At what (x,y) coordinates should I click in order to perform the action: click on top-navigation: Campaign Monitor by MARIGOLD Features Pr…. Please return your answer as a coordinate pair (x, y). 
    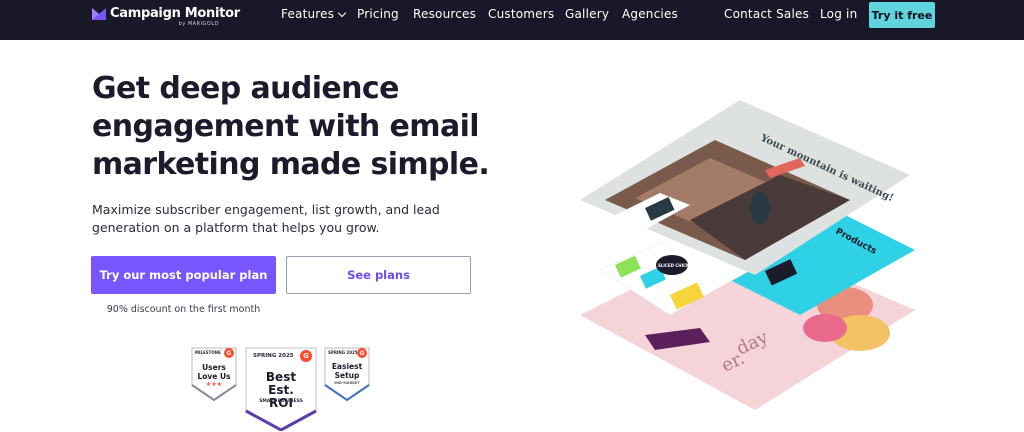
    Looking at the image, I should click on (512, 20).